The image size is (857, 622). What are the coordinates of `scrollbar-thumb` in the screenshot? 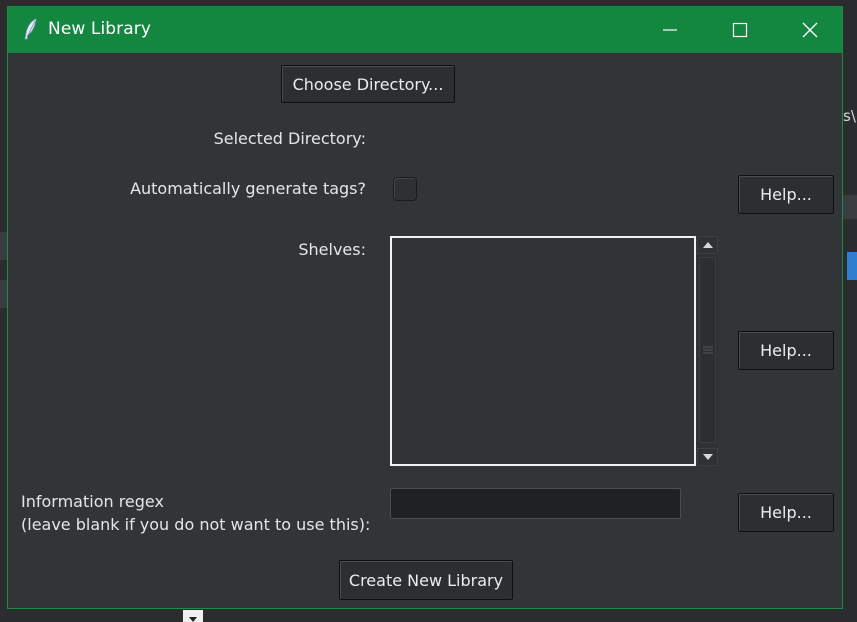 It's located at (707, 350).